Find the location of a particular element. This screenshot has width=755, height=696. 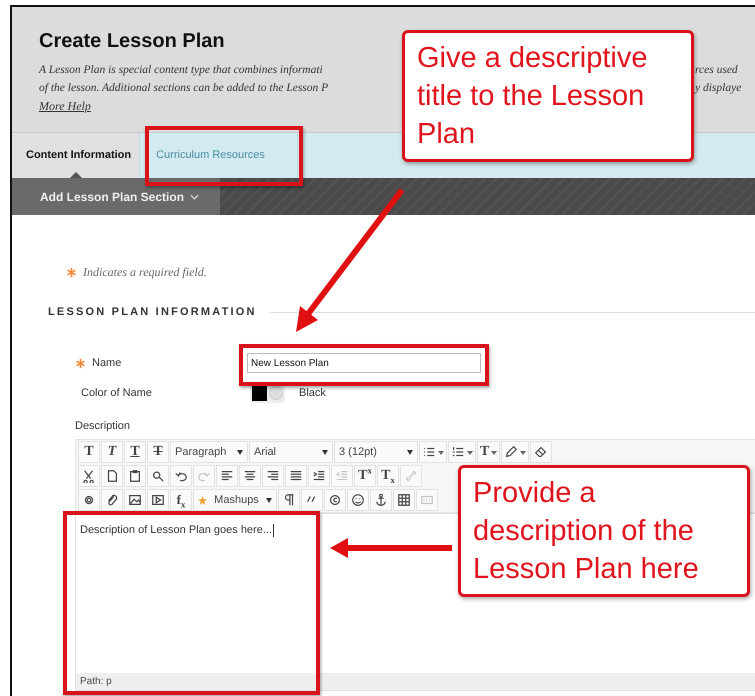

align-center-icon is located at coordinates (250, 476).